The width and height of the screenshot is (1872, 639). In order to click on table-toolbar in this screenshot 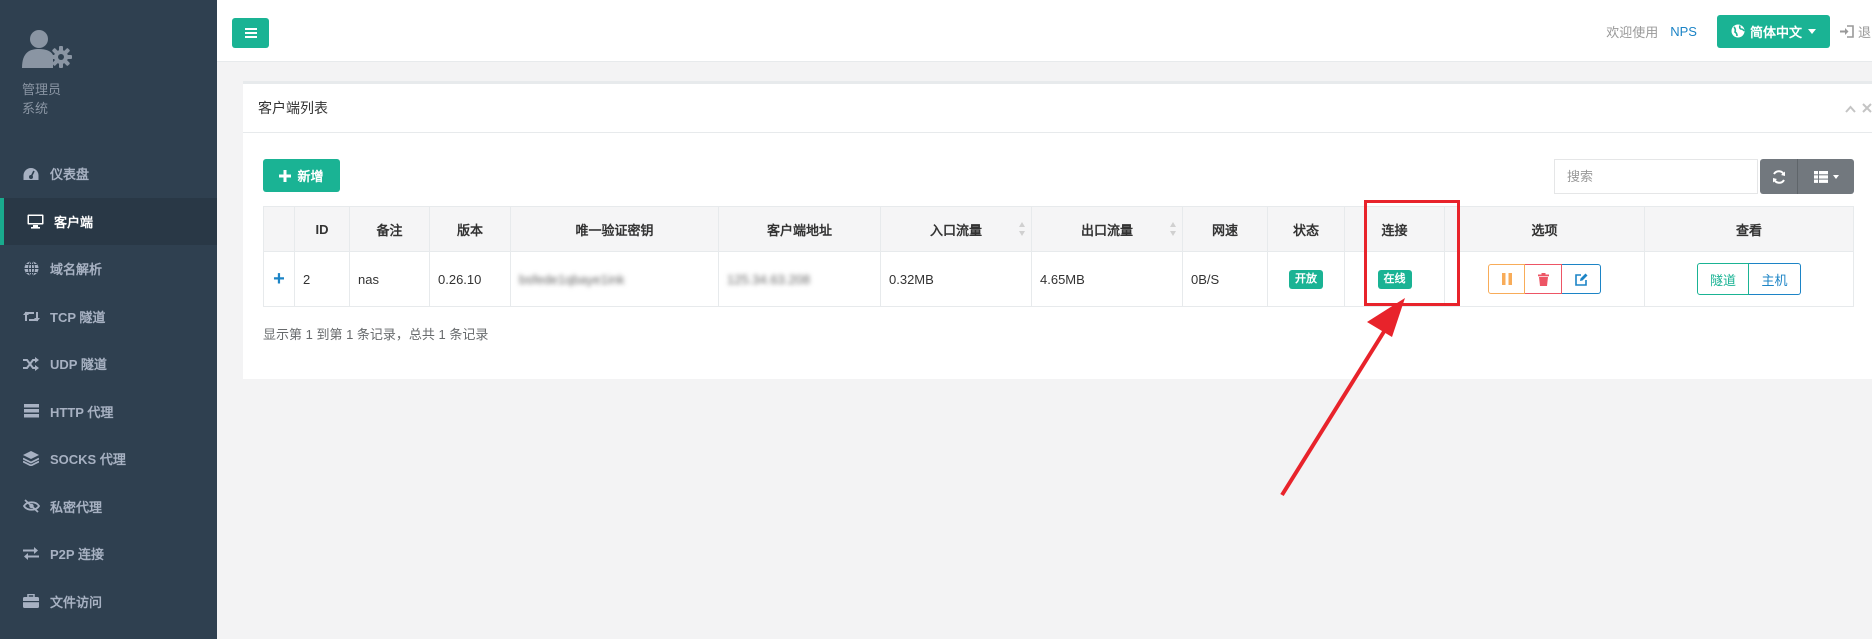, I will do `click(1807, 176)`.